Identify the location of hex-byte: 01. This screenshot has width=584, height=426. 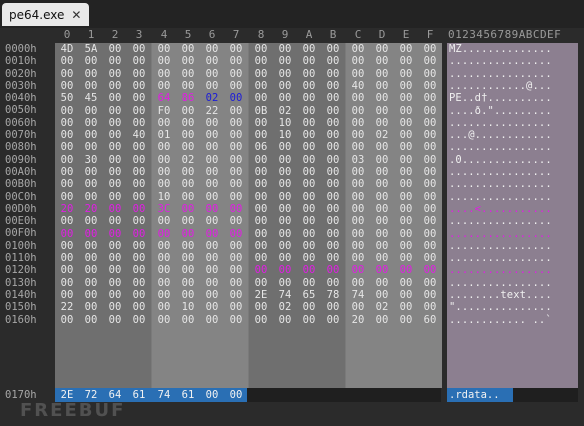
(164, 135).